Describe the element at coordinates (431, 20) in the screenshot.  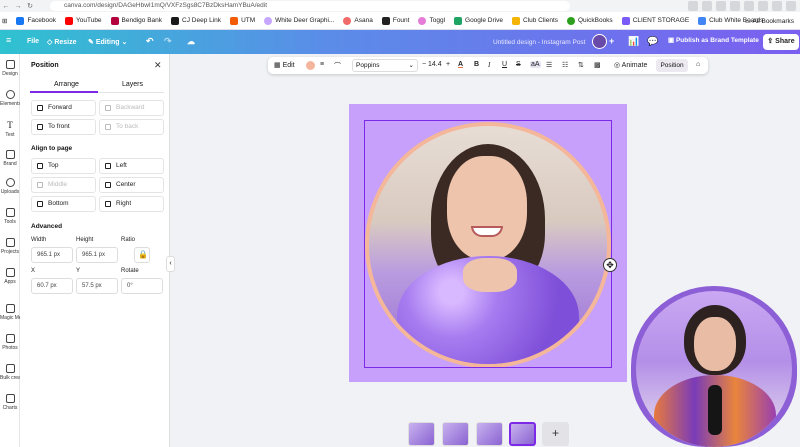
I see `bookmark: Toggl` at that location.